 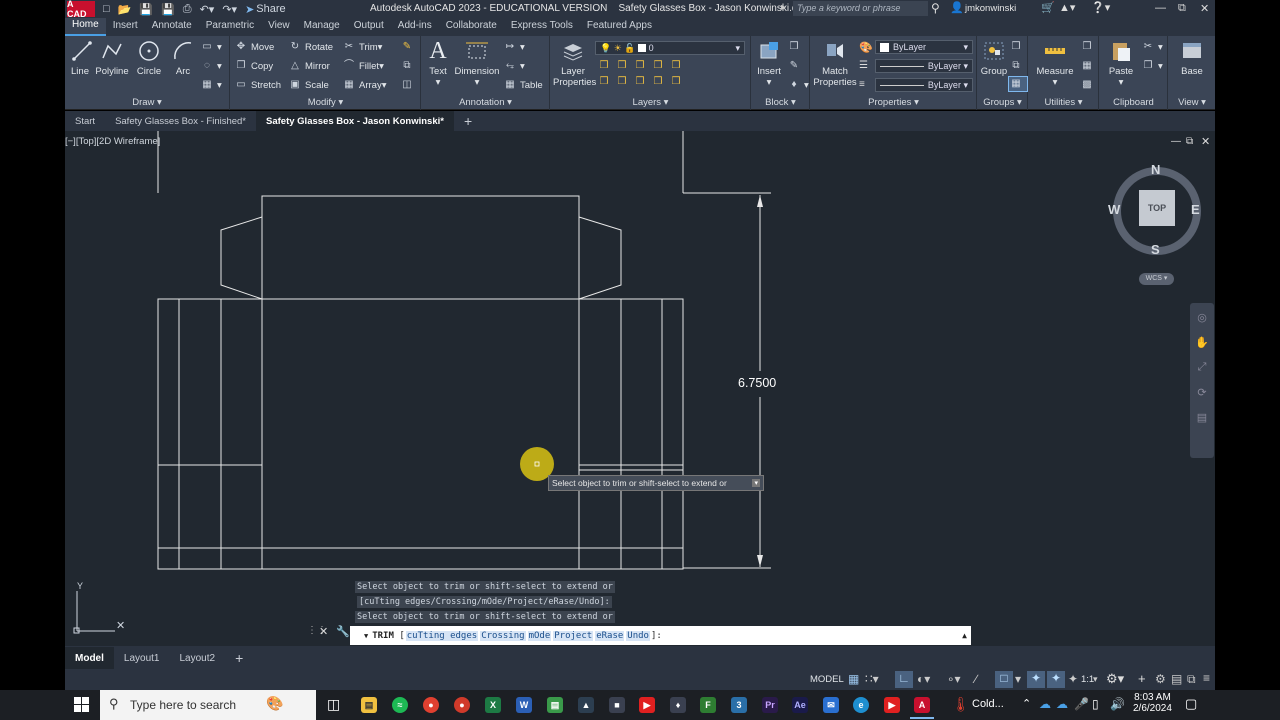 I want to click on compass-west: W, so click(x=1114, y=209).